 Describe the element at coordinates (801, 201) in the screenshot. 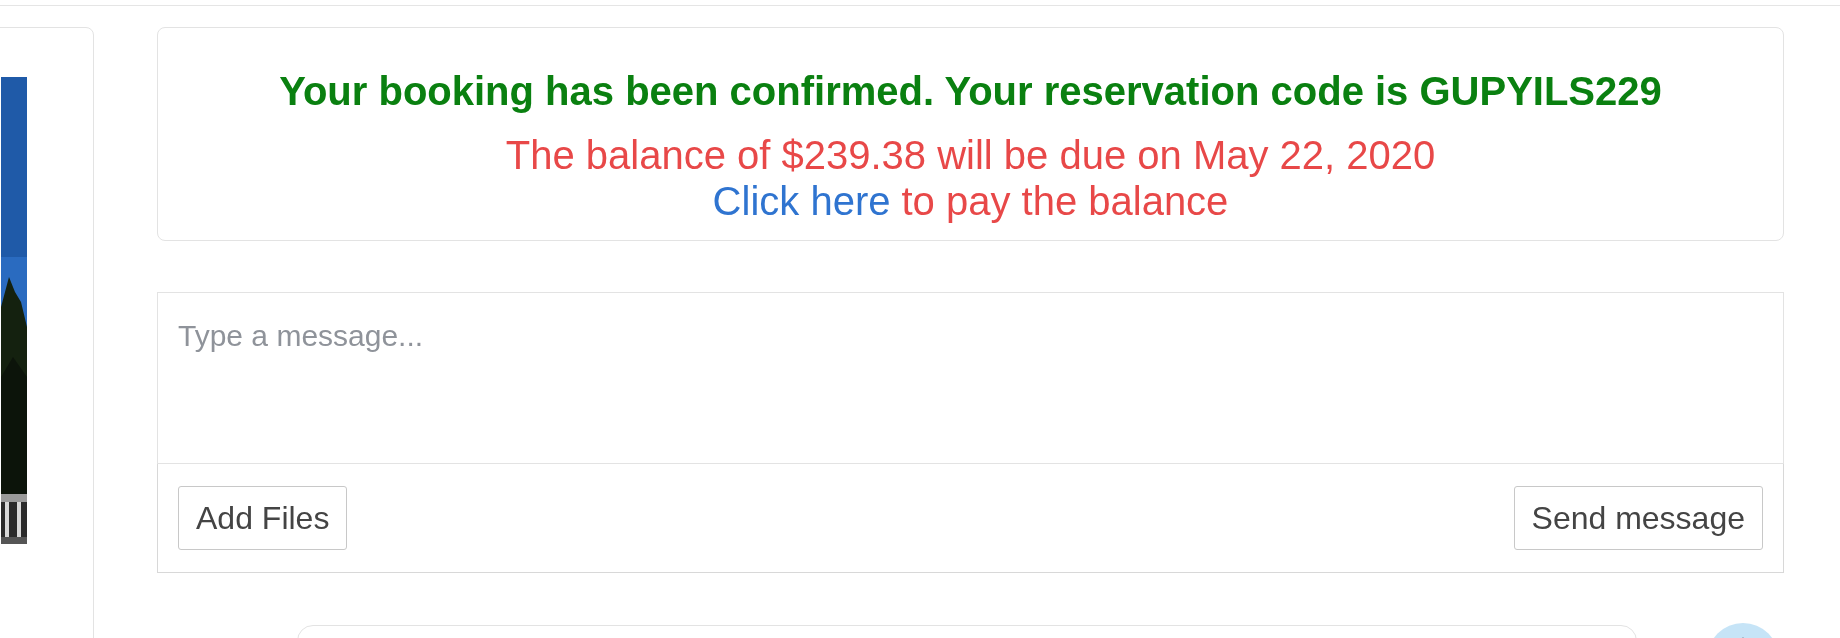

I see `pay-link: Click here` at that location.